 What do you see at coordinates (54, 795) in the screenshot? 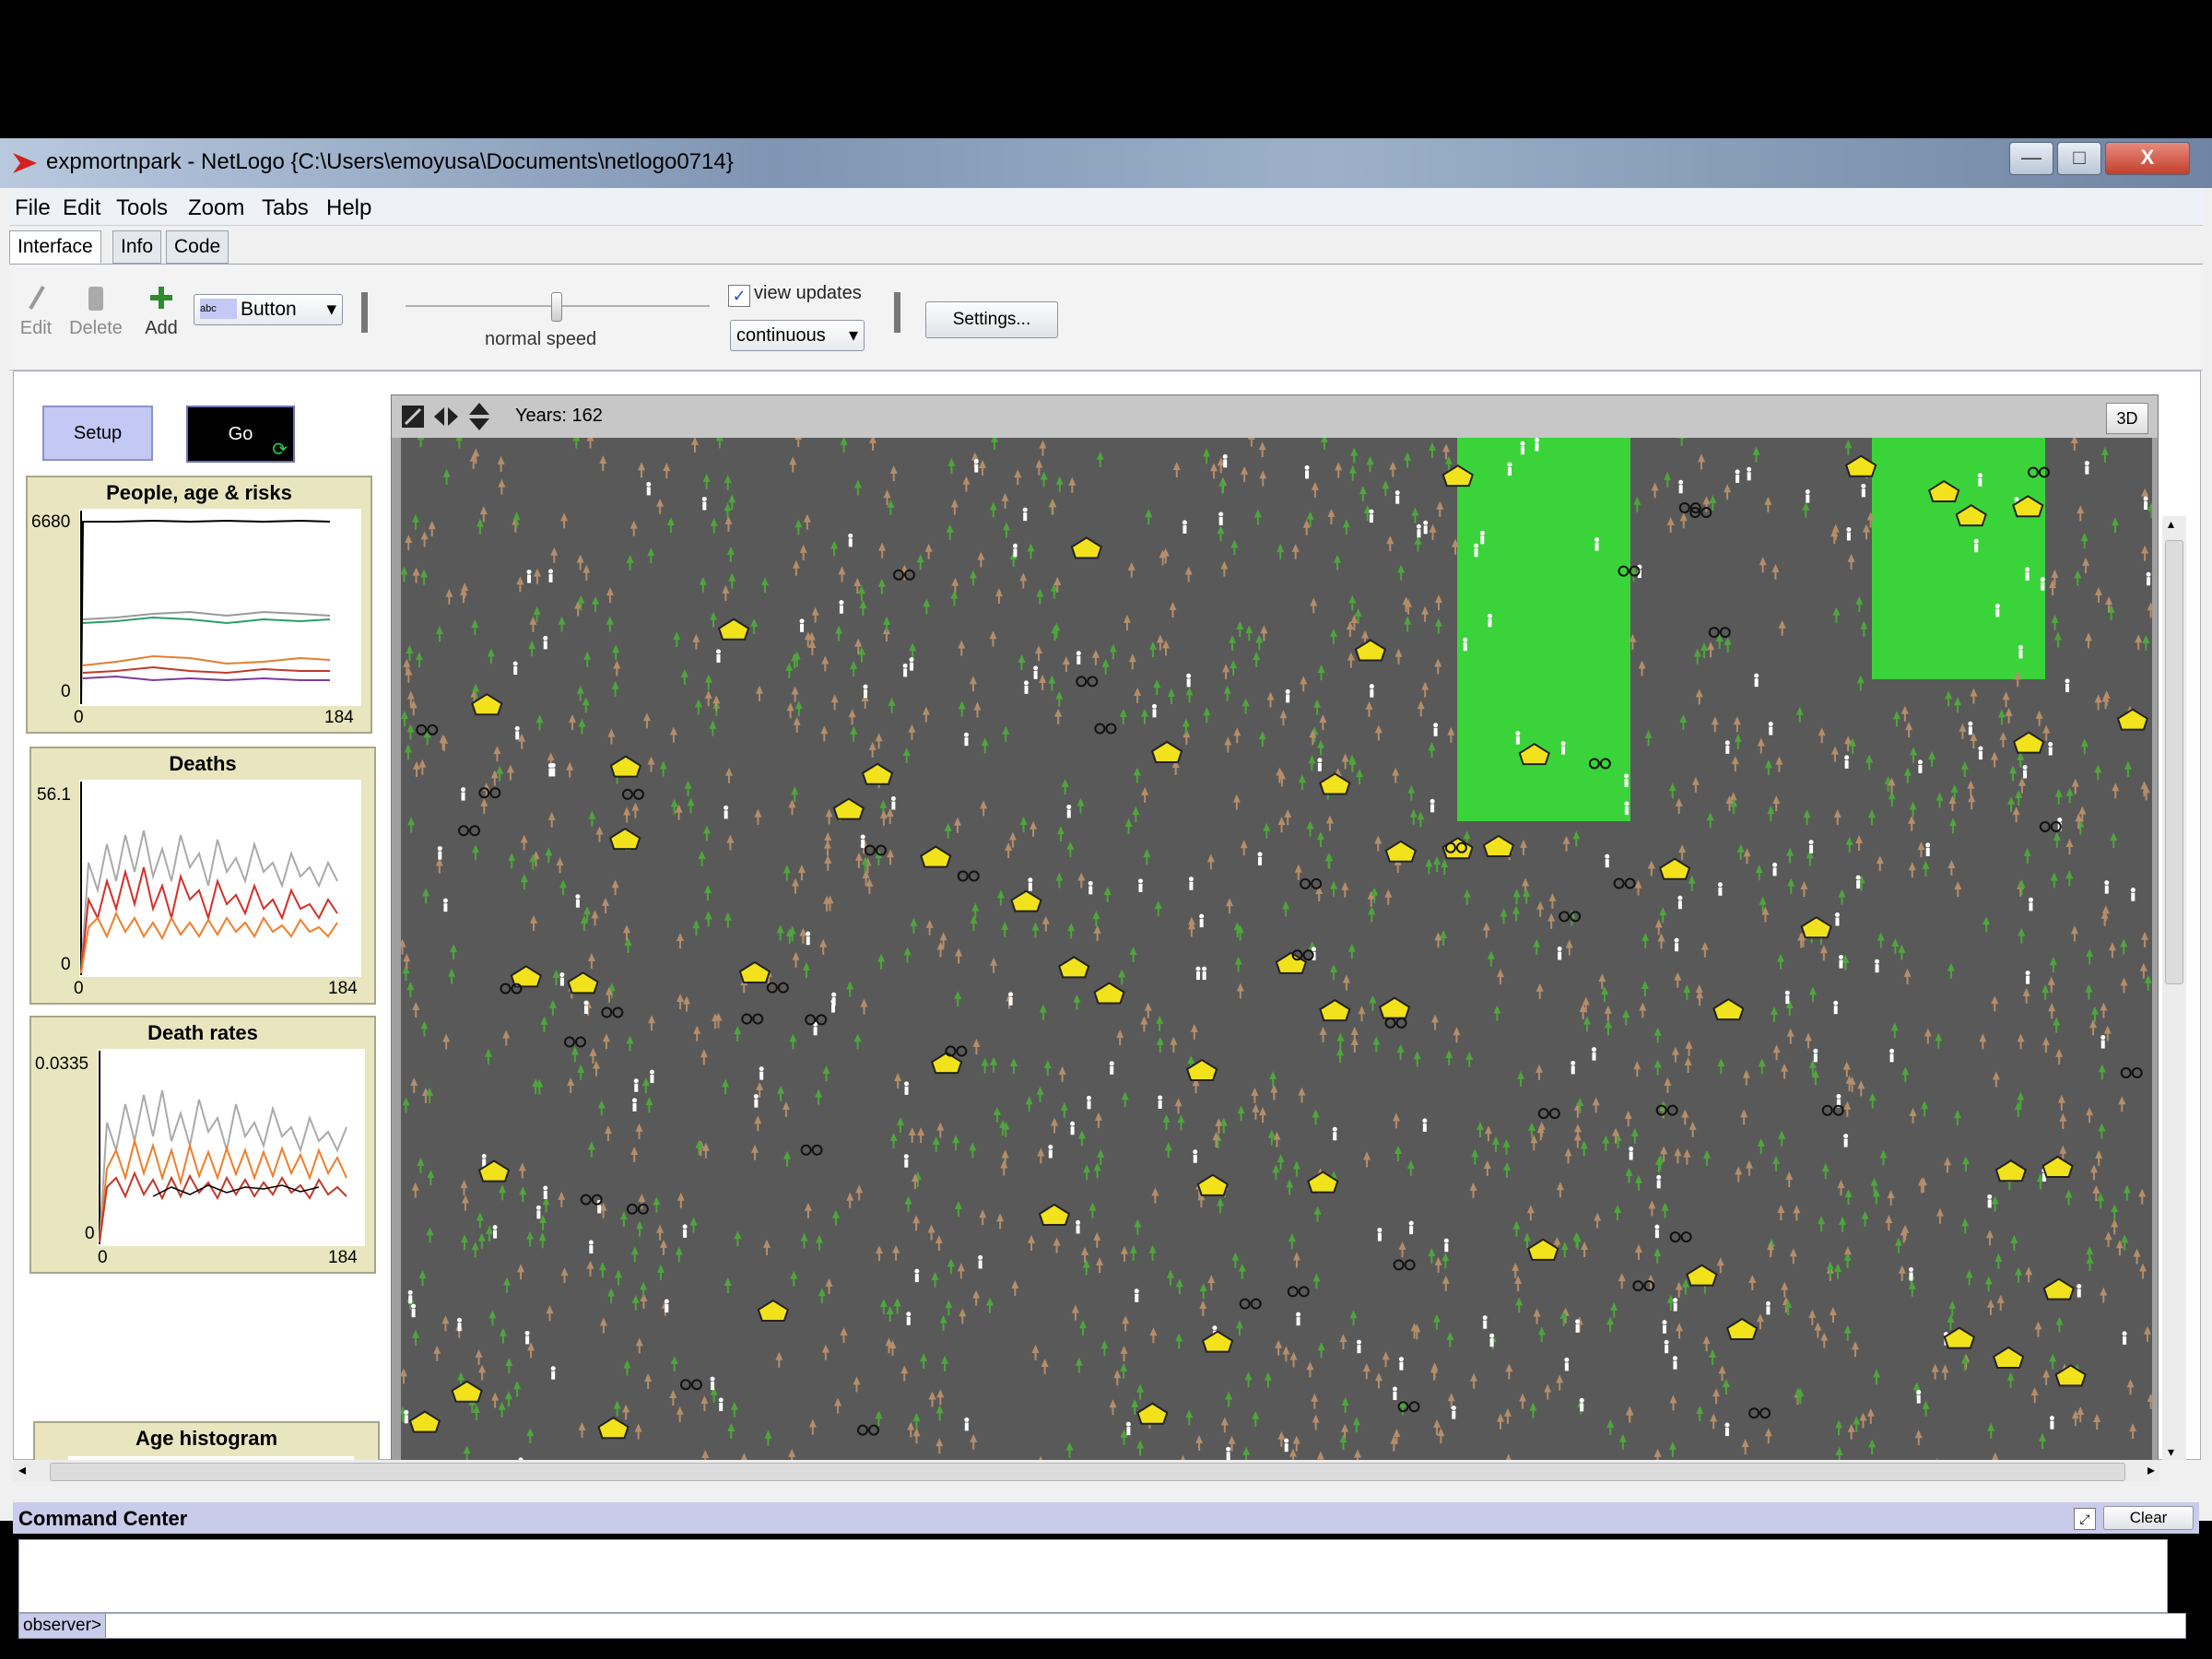
I see `plot-ymax: 56.1` at bounding box center [54, 795].